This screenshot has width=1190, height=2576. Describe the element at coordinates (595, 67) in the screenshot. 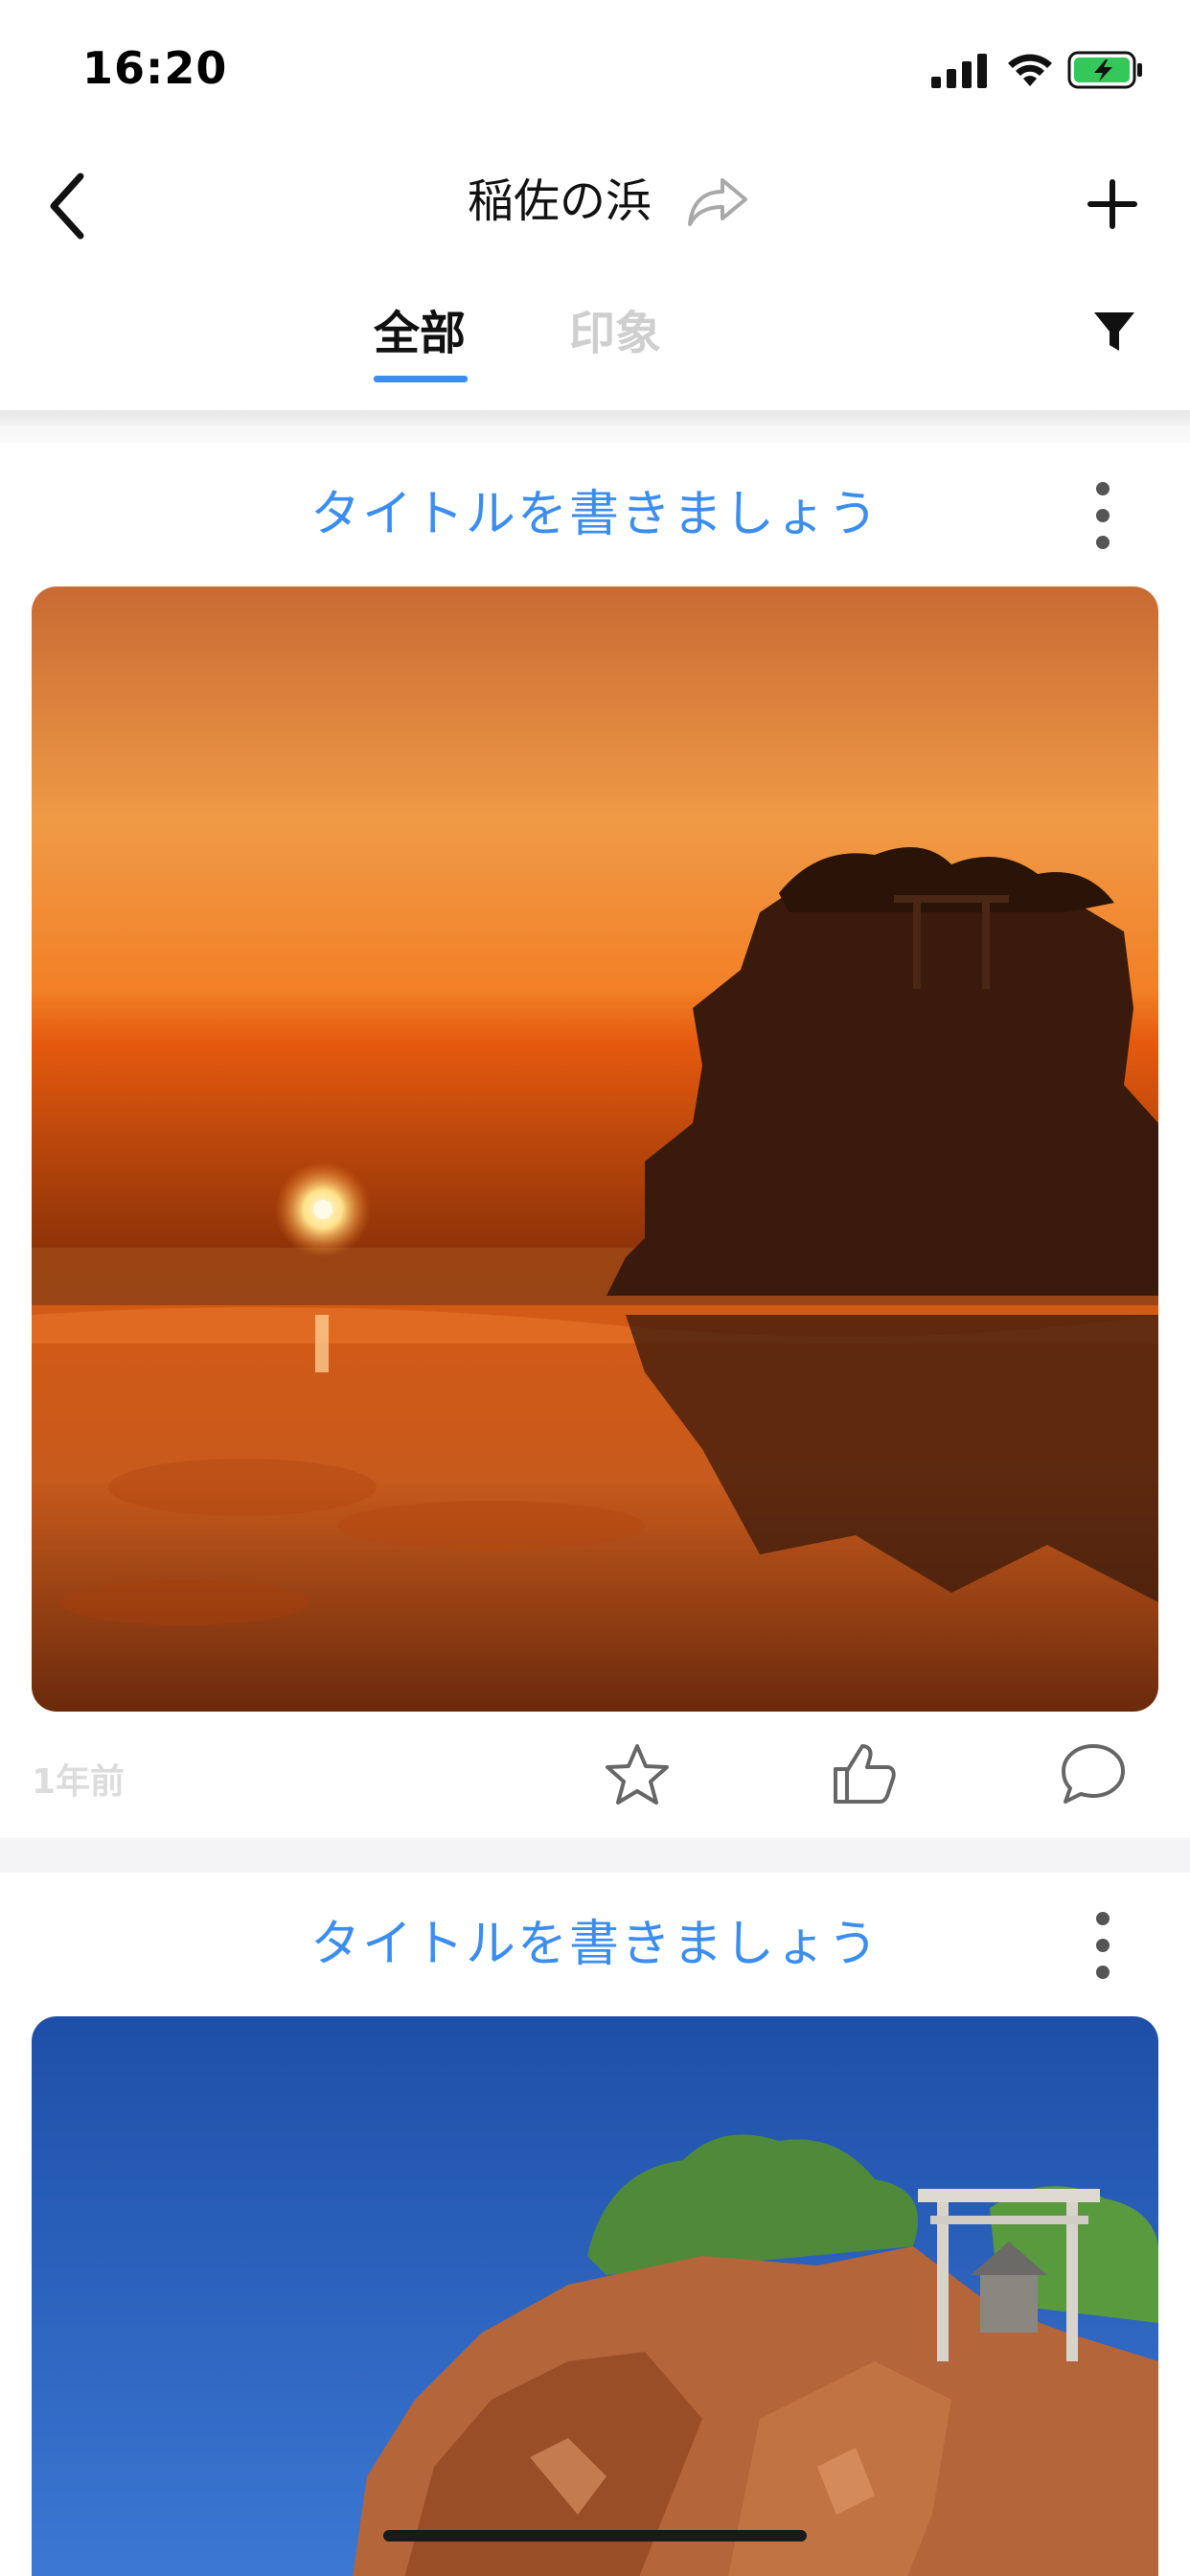

I see `status-bar: 16:20` at that location.